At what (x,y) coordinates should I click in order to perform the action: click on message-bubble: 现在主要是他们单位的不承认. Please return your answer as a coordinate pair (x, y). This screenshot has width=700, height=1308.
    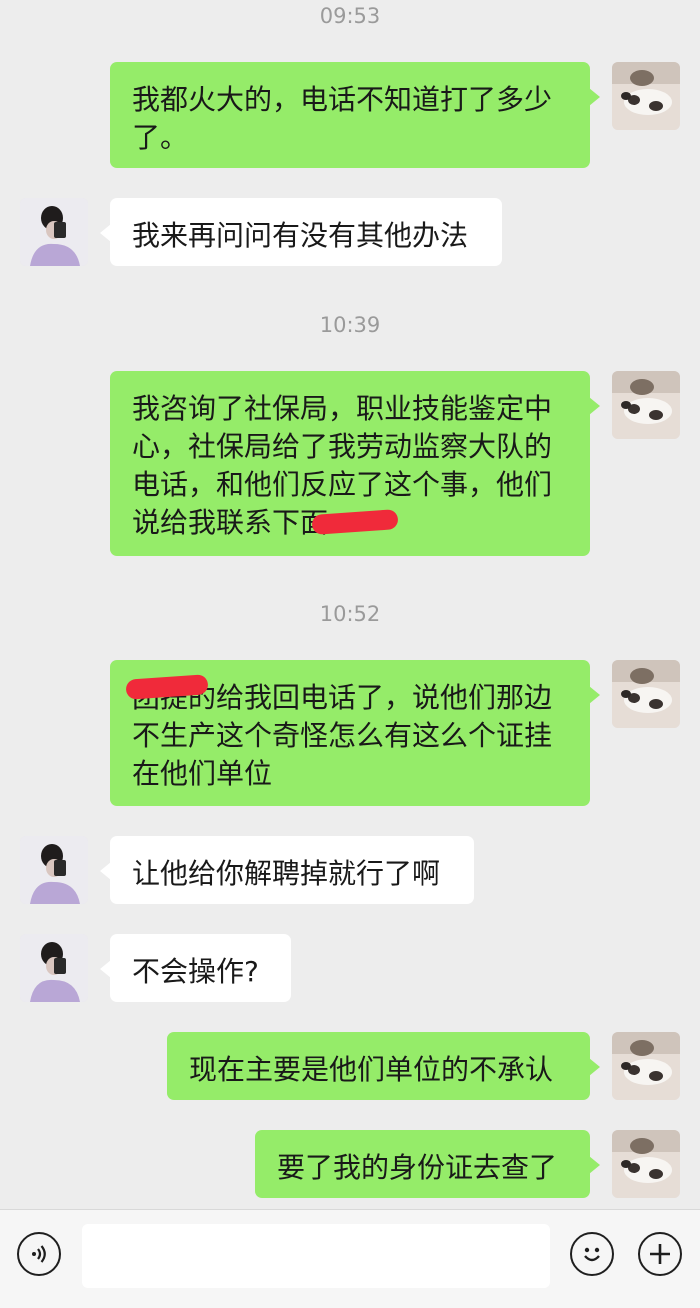
    Looking at the image, I should click on (383, 1066).